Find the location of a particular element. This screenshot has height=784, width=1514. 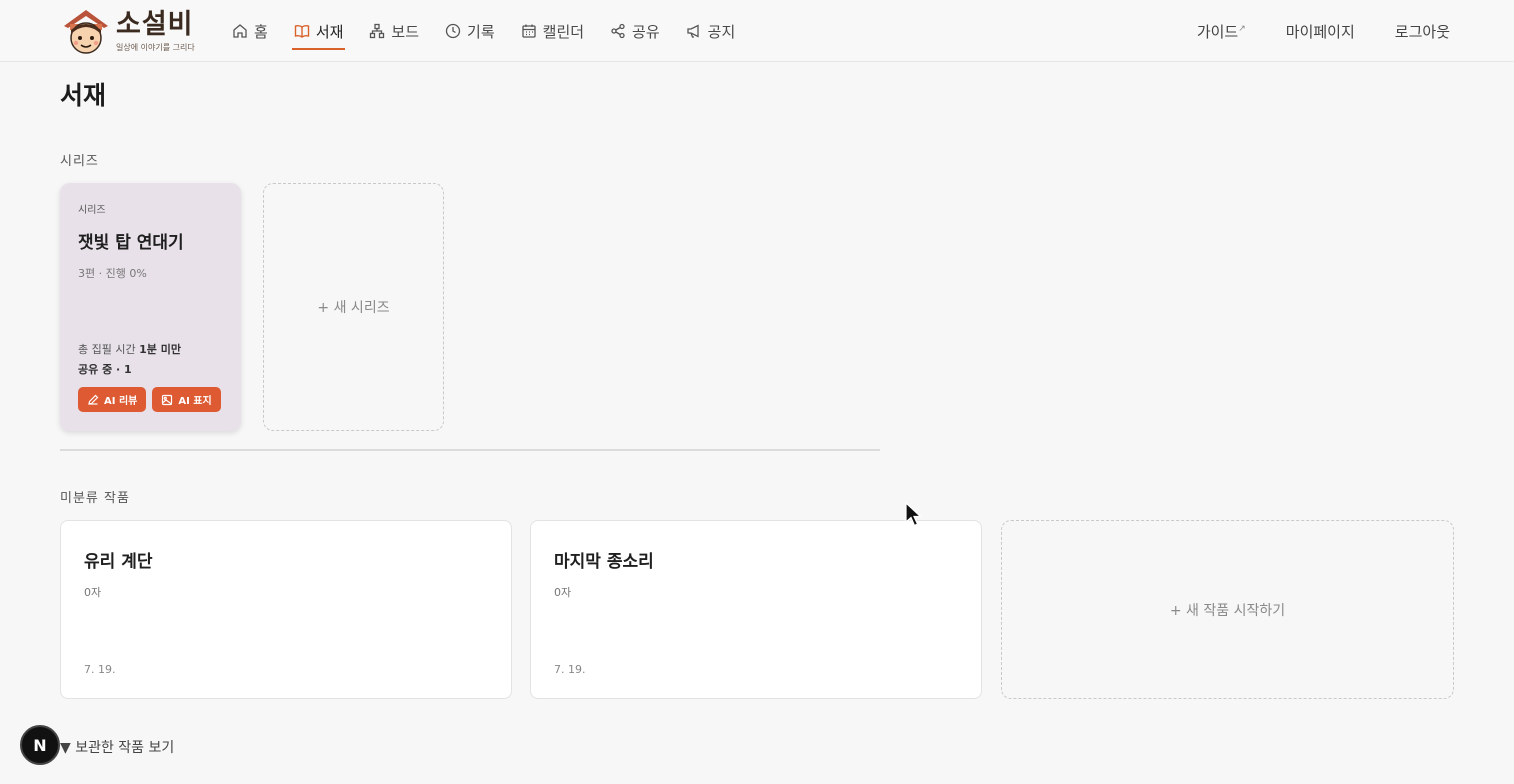

megaphone-icon is located at coordinates (693, 31).